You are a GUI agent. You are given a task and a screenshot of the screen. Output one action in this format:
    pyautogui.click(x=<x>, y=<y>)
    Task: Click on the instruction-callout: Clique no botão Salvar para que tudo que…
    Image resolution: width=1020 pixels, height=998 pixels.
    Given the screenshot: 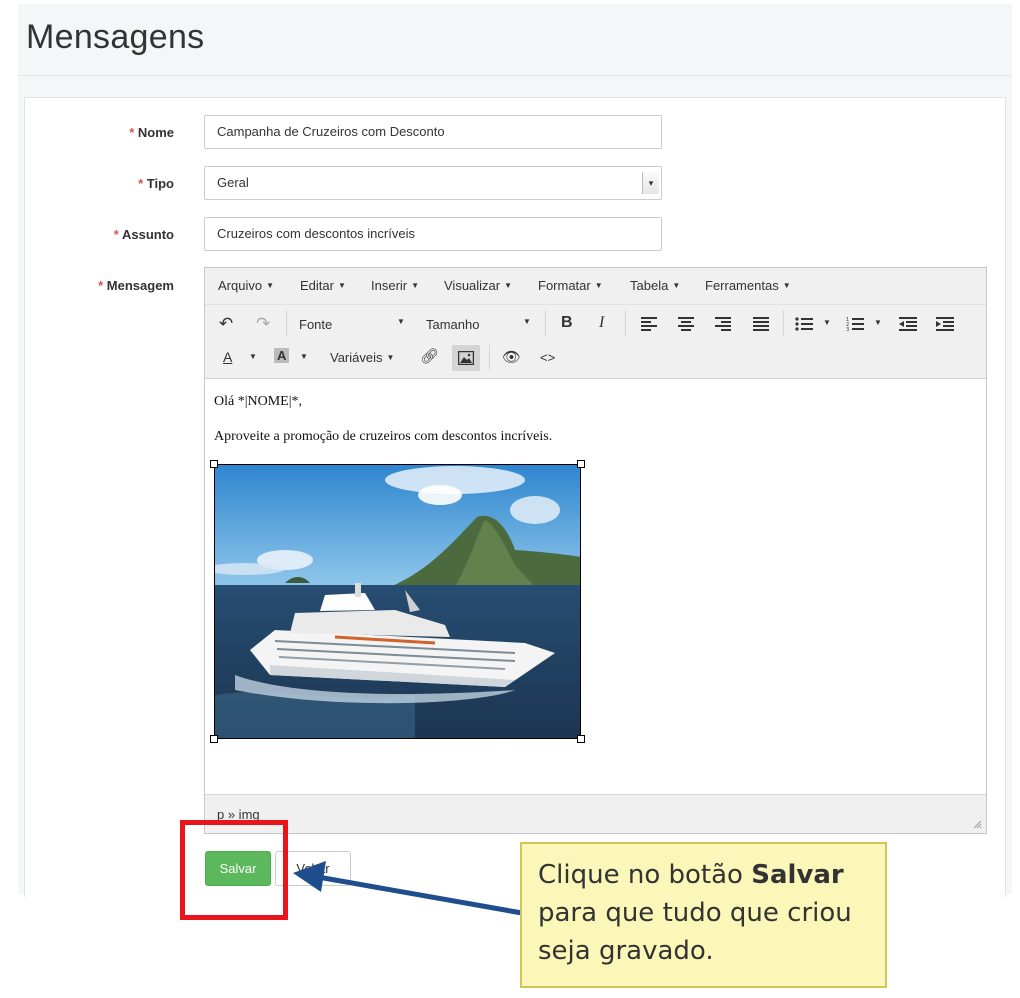 What is the action you would take?
    pyautogui.click(x=703, y=915)
    